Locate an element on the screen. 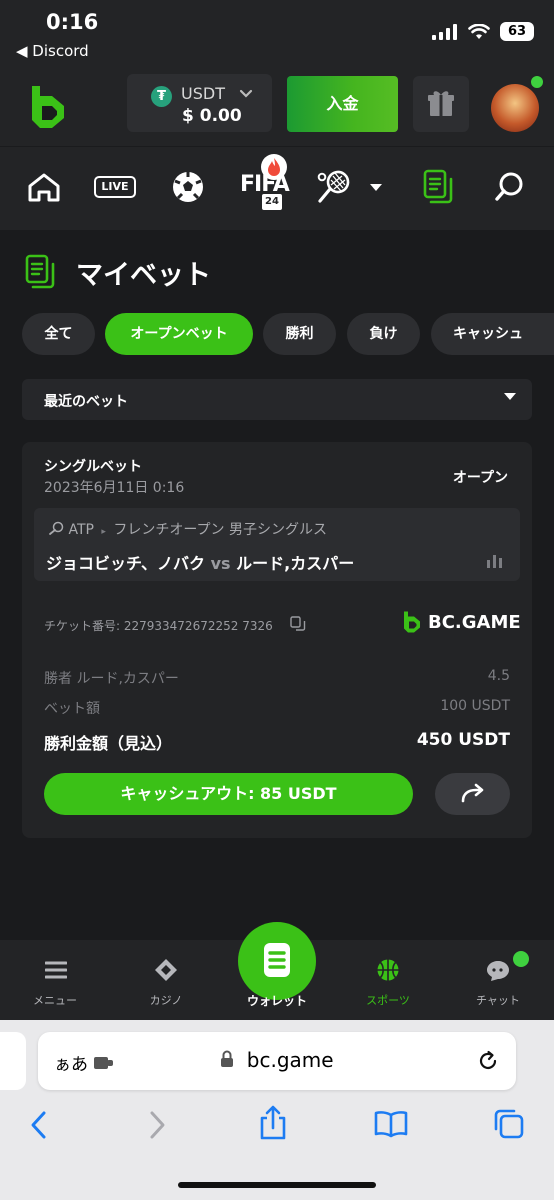 This screenshot has height=1200, width=554. gift-button is located at coordinates (441, 104).